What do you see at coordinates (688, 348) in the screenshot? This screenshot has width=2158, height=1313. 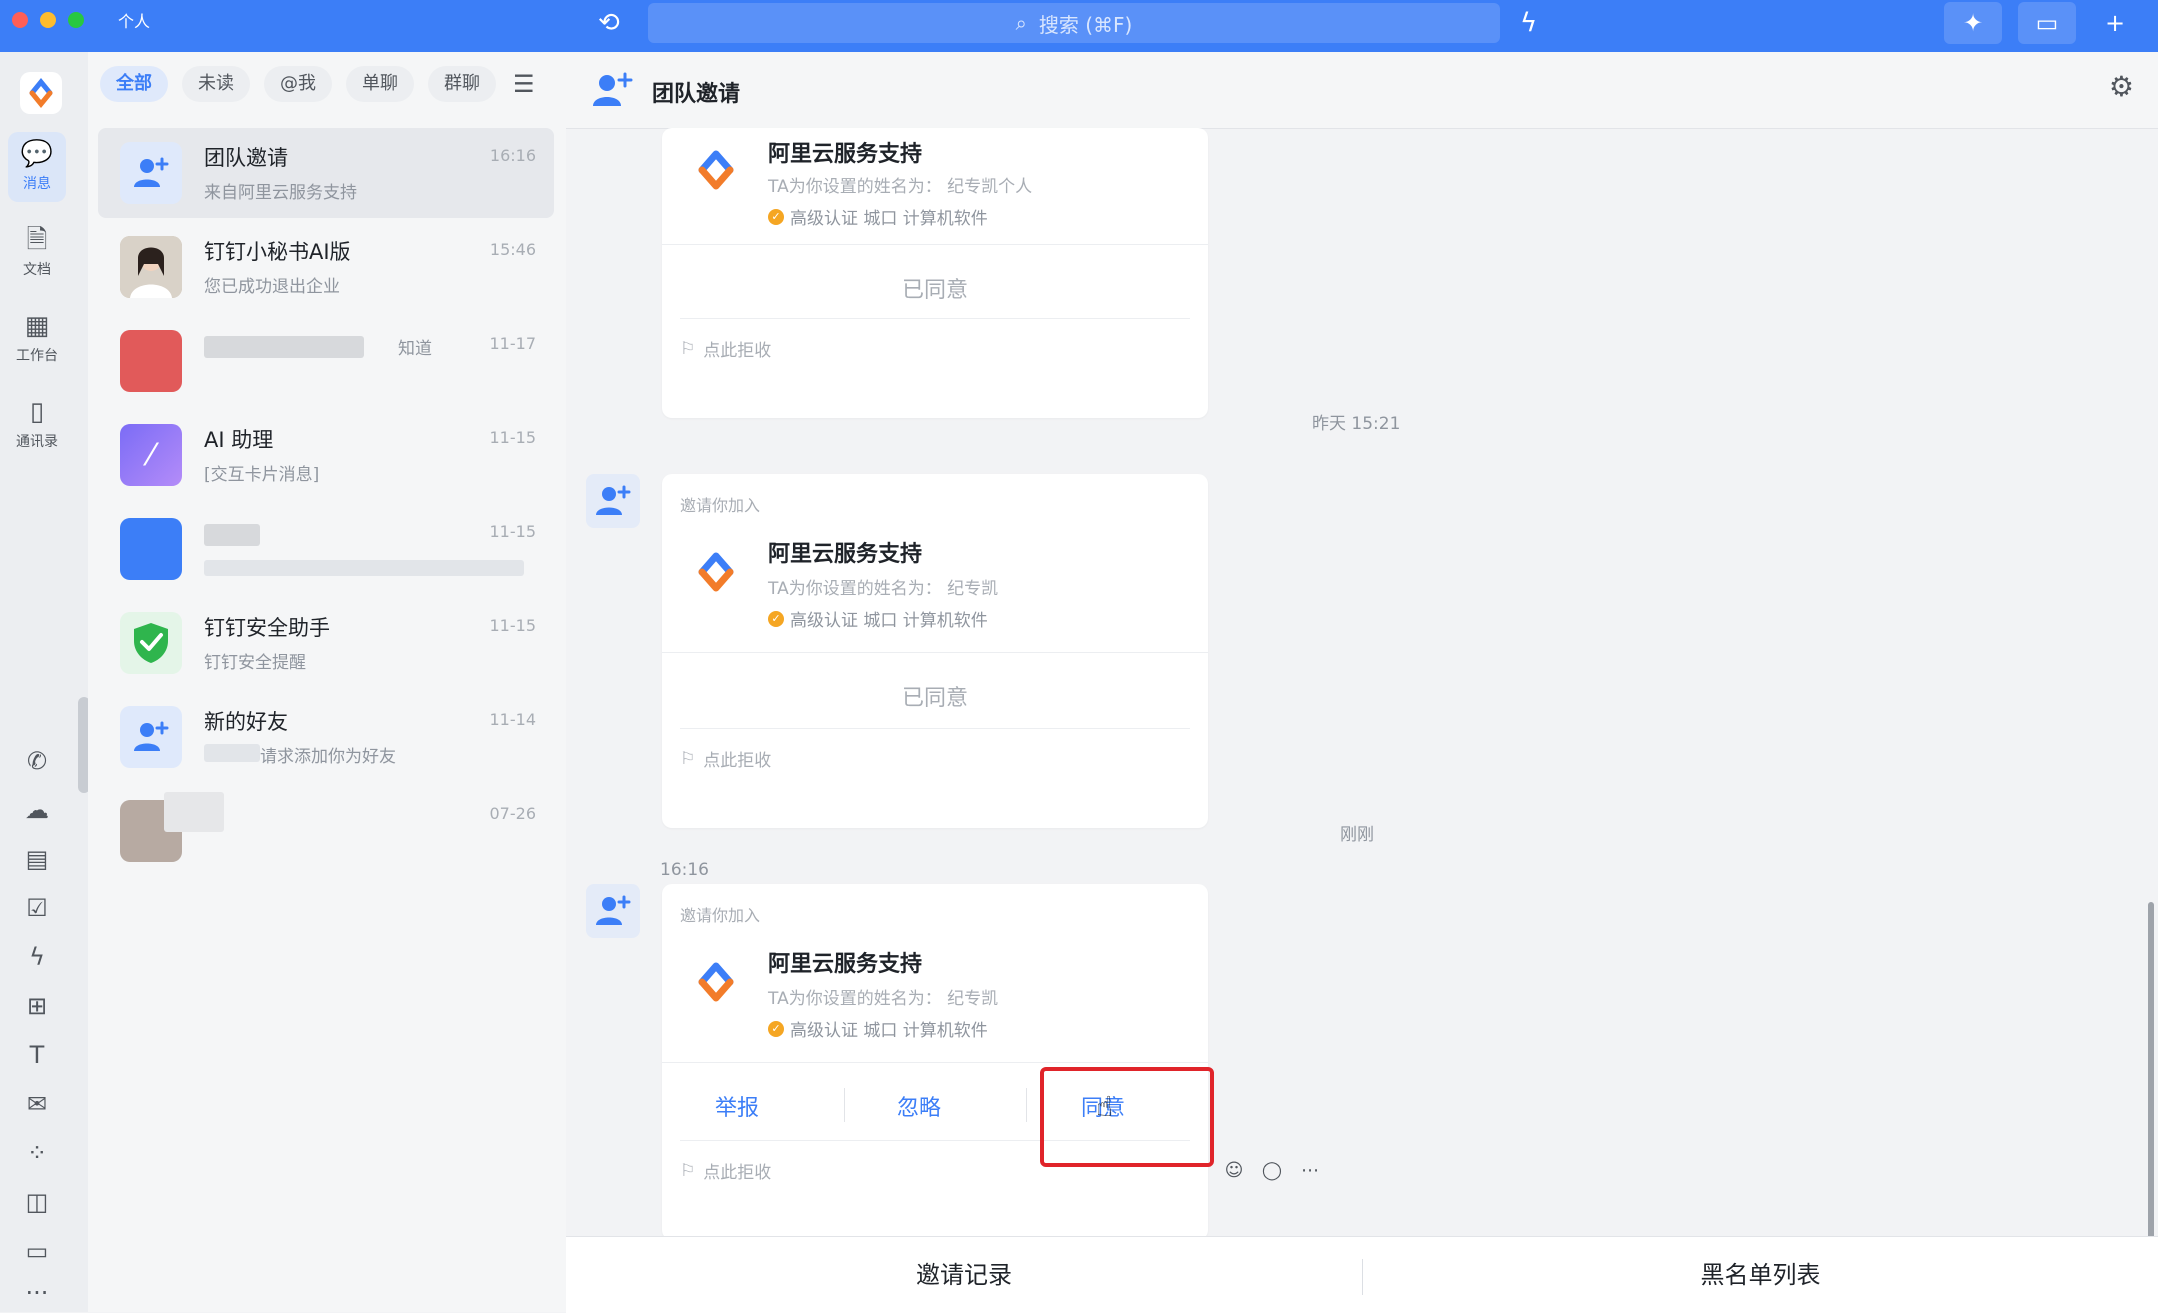 I see `flag-icon: ⚐` at bounding box center [688, 348].